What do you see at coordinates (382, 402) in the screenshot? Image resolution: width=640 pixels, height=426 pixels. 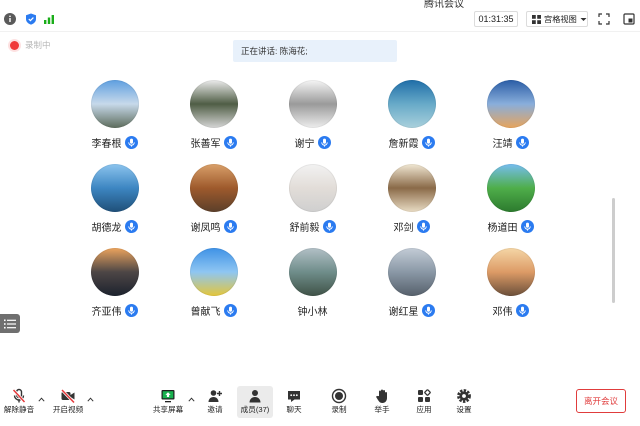 I see `raise-hand-button: 举手` at bounding box center [382, 402].